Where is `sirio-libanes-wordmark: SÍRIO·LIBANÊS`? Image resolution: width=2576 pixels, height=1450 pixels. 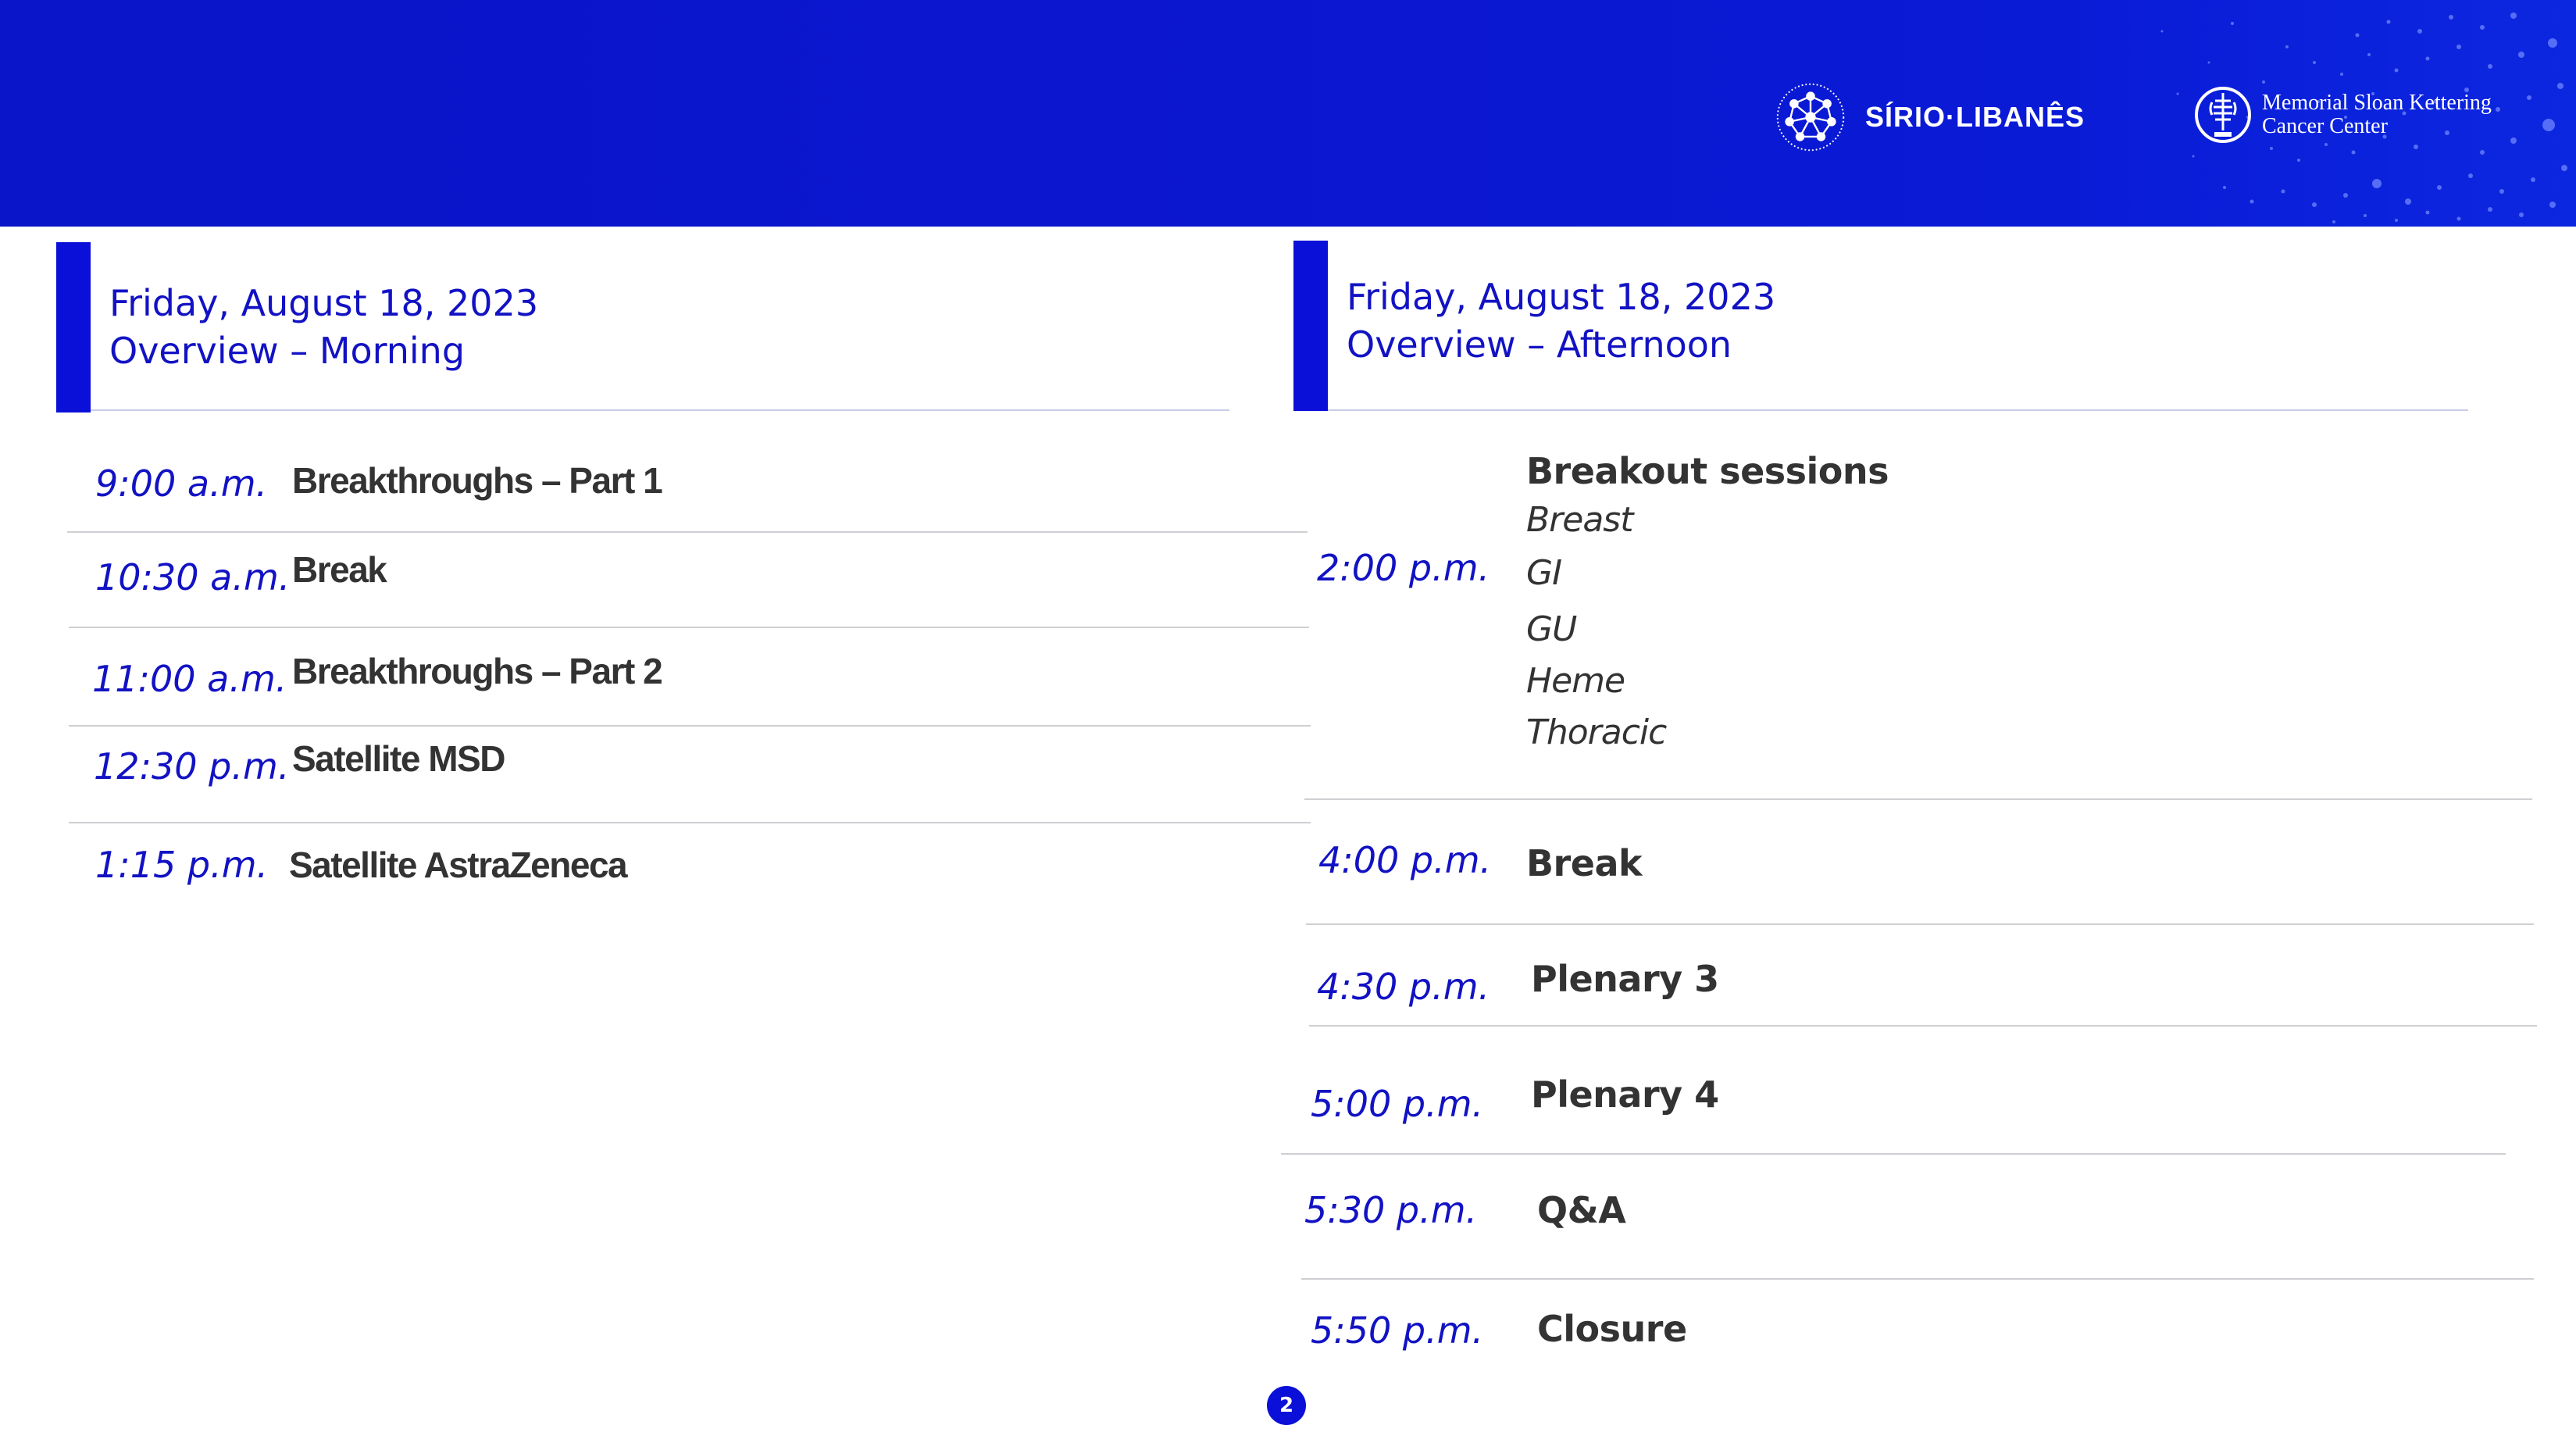
sirio-libanes-wordmark: SÍRIO·LIBANÊS is located at coordinates (1975, 117).